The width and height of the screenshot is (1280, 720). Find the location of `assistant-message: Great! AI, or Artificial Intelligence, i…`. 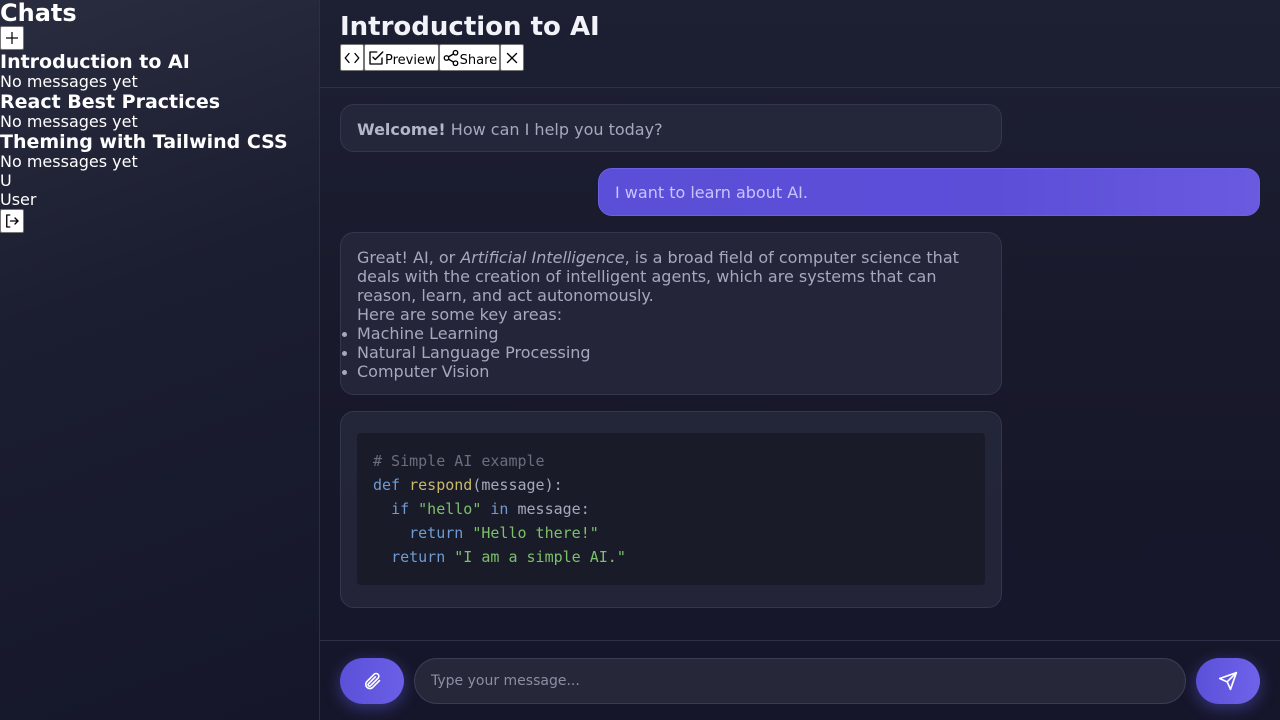

assistant-message: Great! AI, or Artificial Intelligence, i… is located at coordinates (671, 313).